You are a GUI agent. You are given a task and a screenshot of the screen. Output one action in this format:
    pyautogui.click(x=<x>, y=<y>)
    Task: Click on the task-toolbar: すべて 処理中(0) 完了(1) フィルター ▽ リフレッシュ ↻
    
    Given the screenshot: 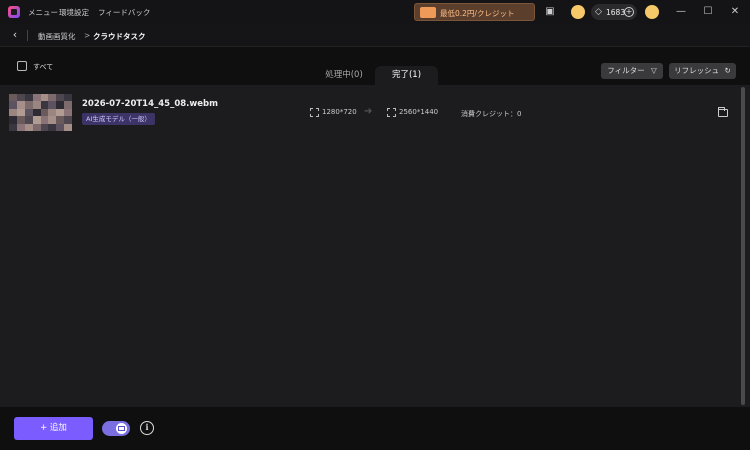 What is the action you would take?
    pyautogui.click(x=375, y=66)
    